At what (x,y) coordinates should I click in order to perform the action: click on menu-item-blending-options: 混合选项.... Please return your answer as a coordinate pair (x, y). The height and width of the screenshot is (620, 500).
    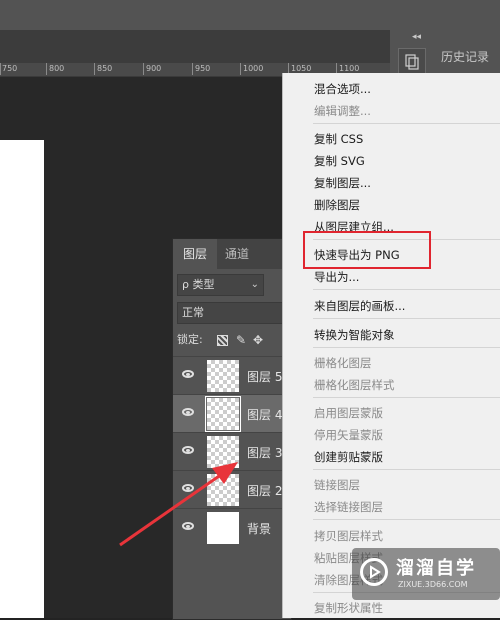
    Looking at the image, I should click on (342, 89).